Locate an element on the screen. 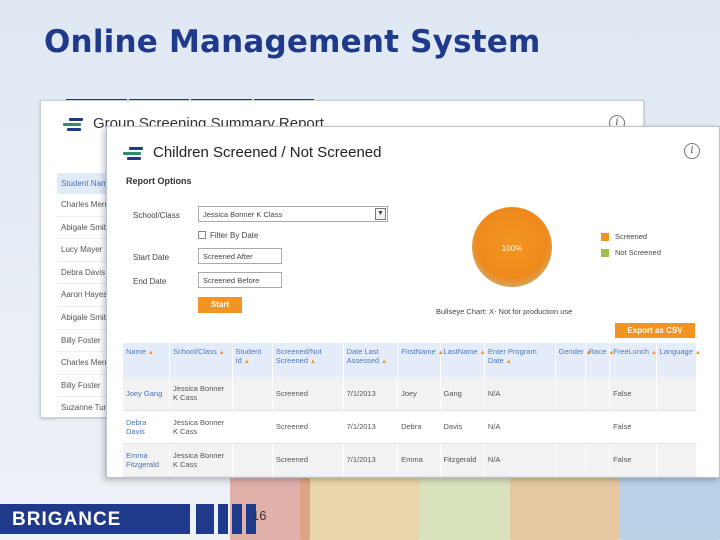 The height and width of the screenshot is (540, 720). export-csv-button: Export as CSV is located at coordinates (655, 330).